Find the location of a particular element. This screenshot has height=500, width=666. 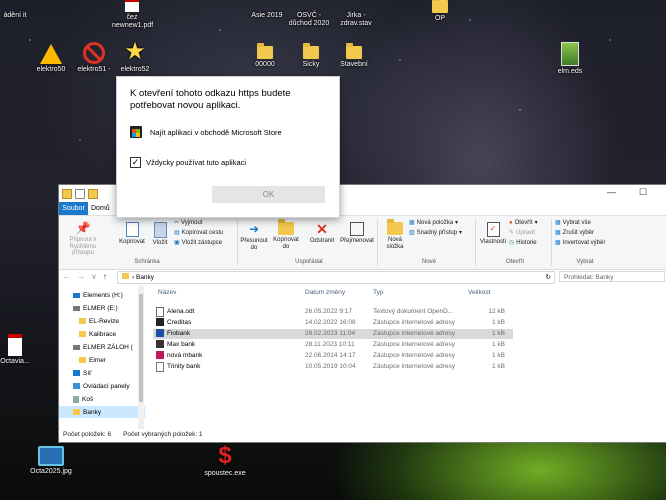

desktop-icon-newnew1-pdf: čez newnew1.pdf is located at coordinates (132, 15).